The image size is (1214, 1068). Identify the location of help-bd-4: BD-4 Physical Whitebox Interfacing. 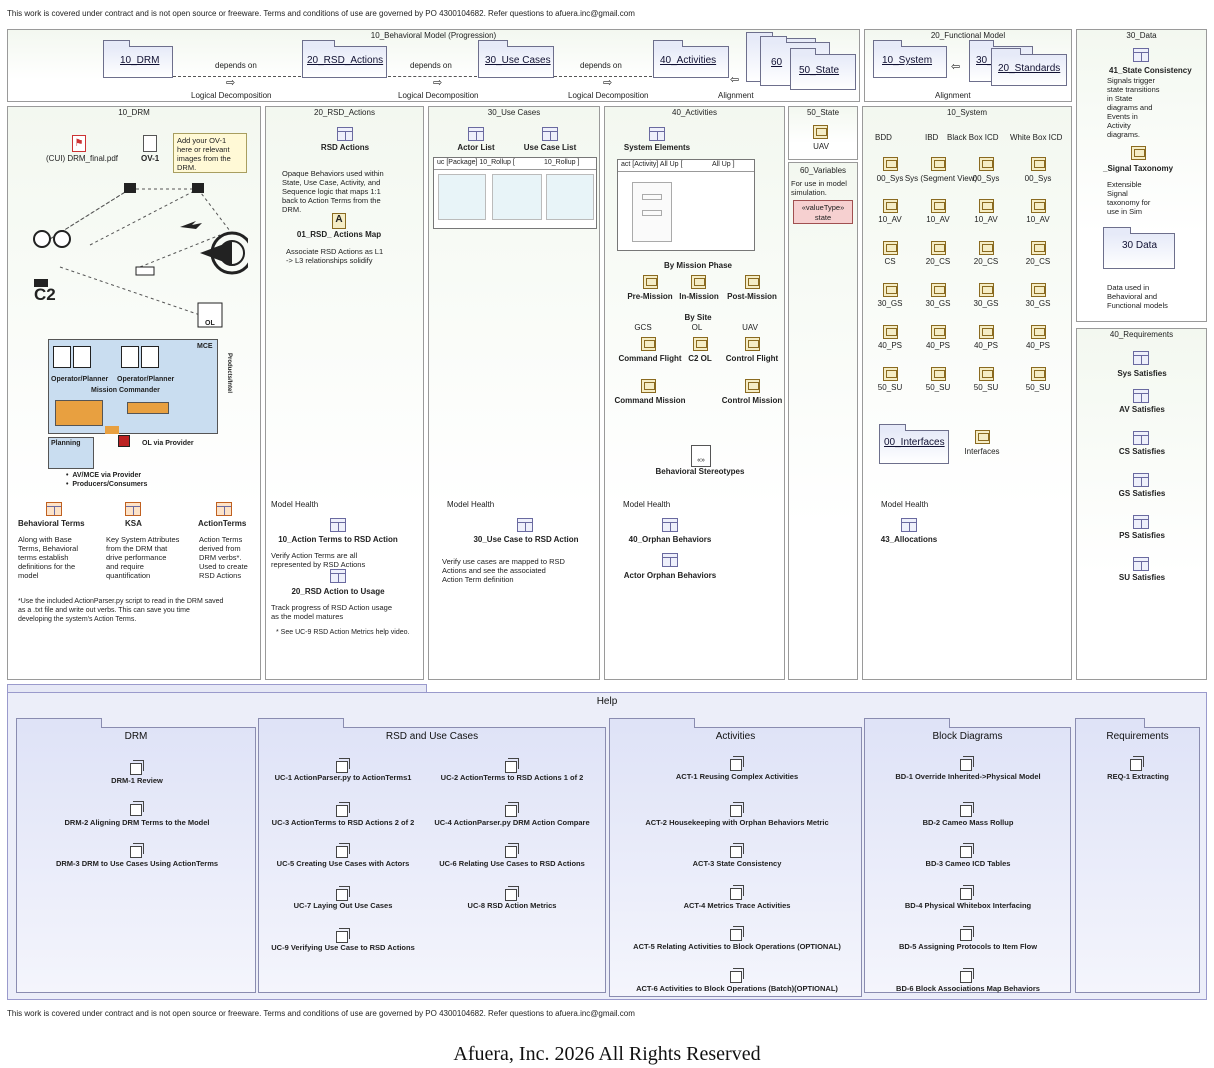
(968, 905).